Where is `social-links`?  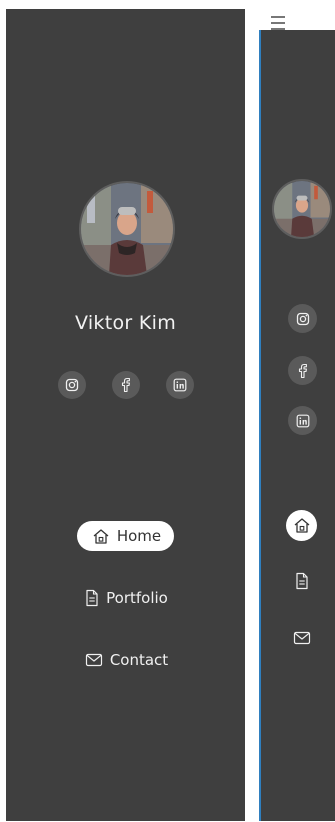 social-links is located at coordinates (126, 385).